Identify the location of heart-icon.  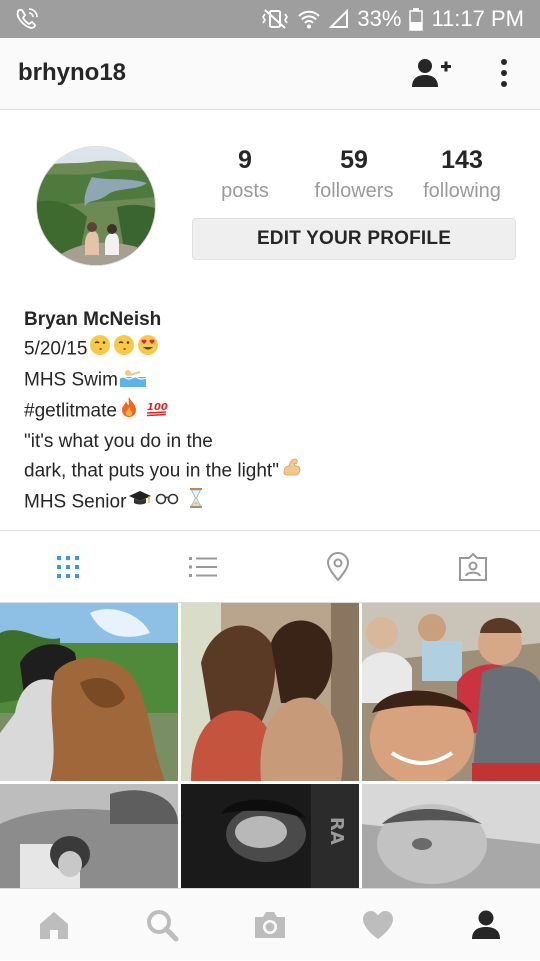
(378, 925).